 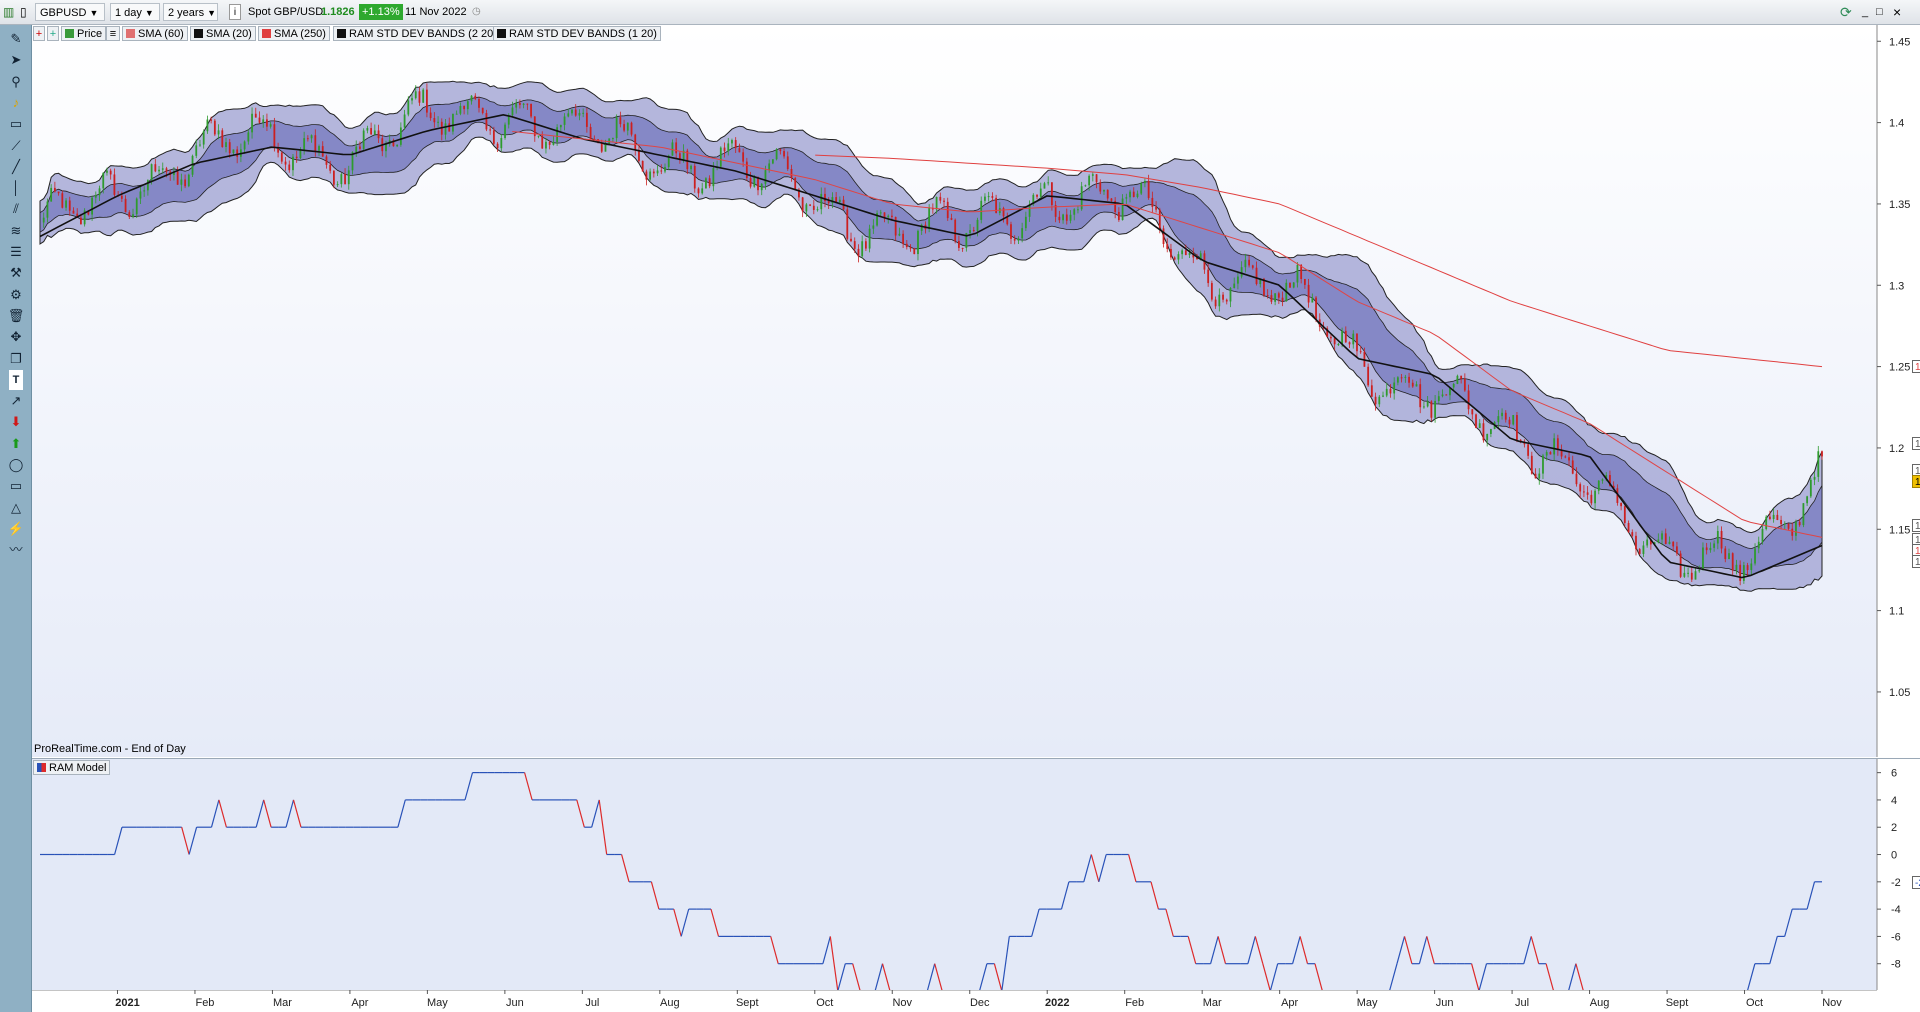 What do you see at coordinates (84, 33) in the screenshot?
I see `legend-price: Price` at bounding box center [84, 33].